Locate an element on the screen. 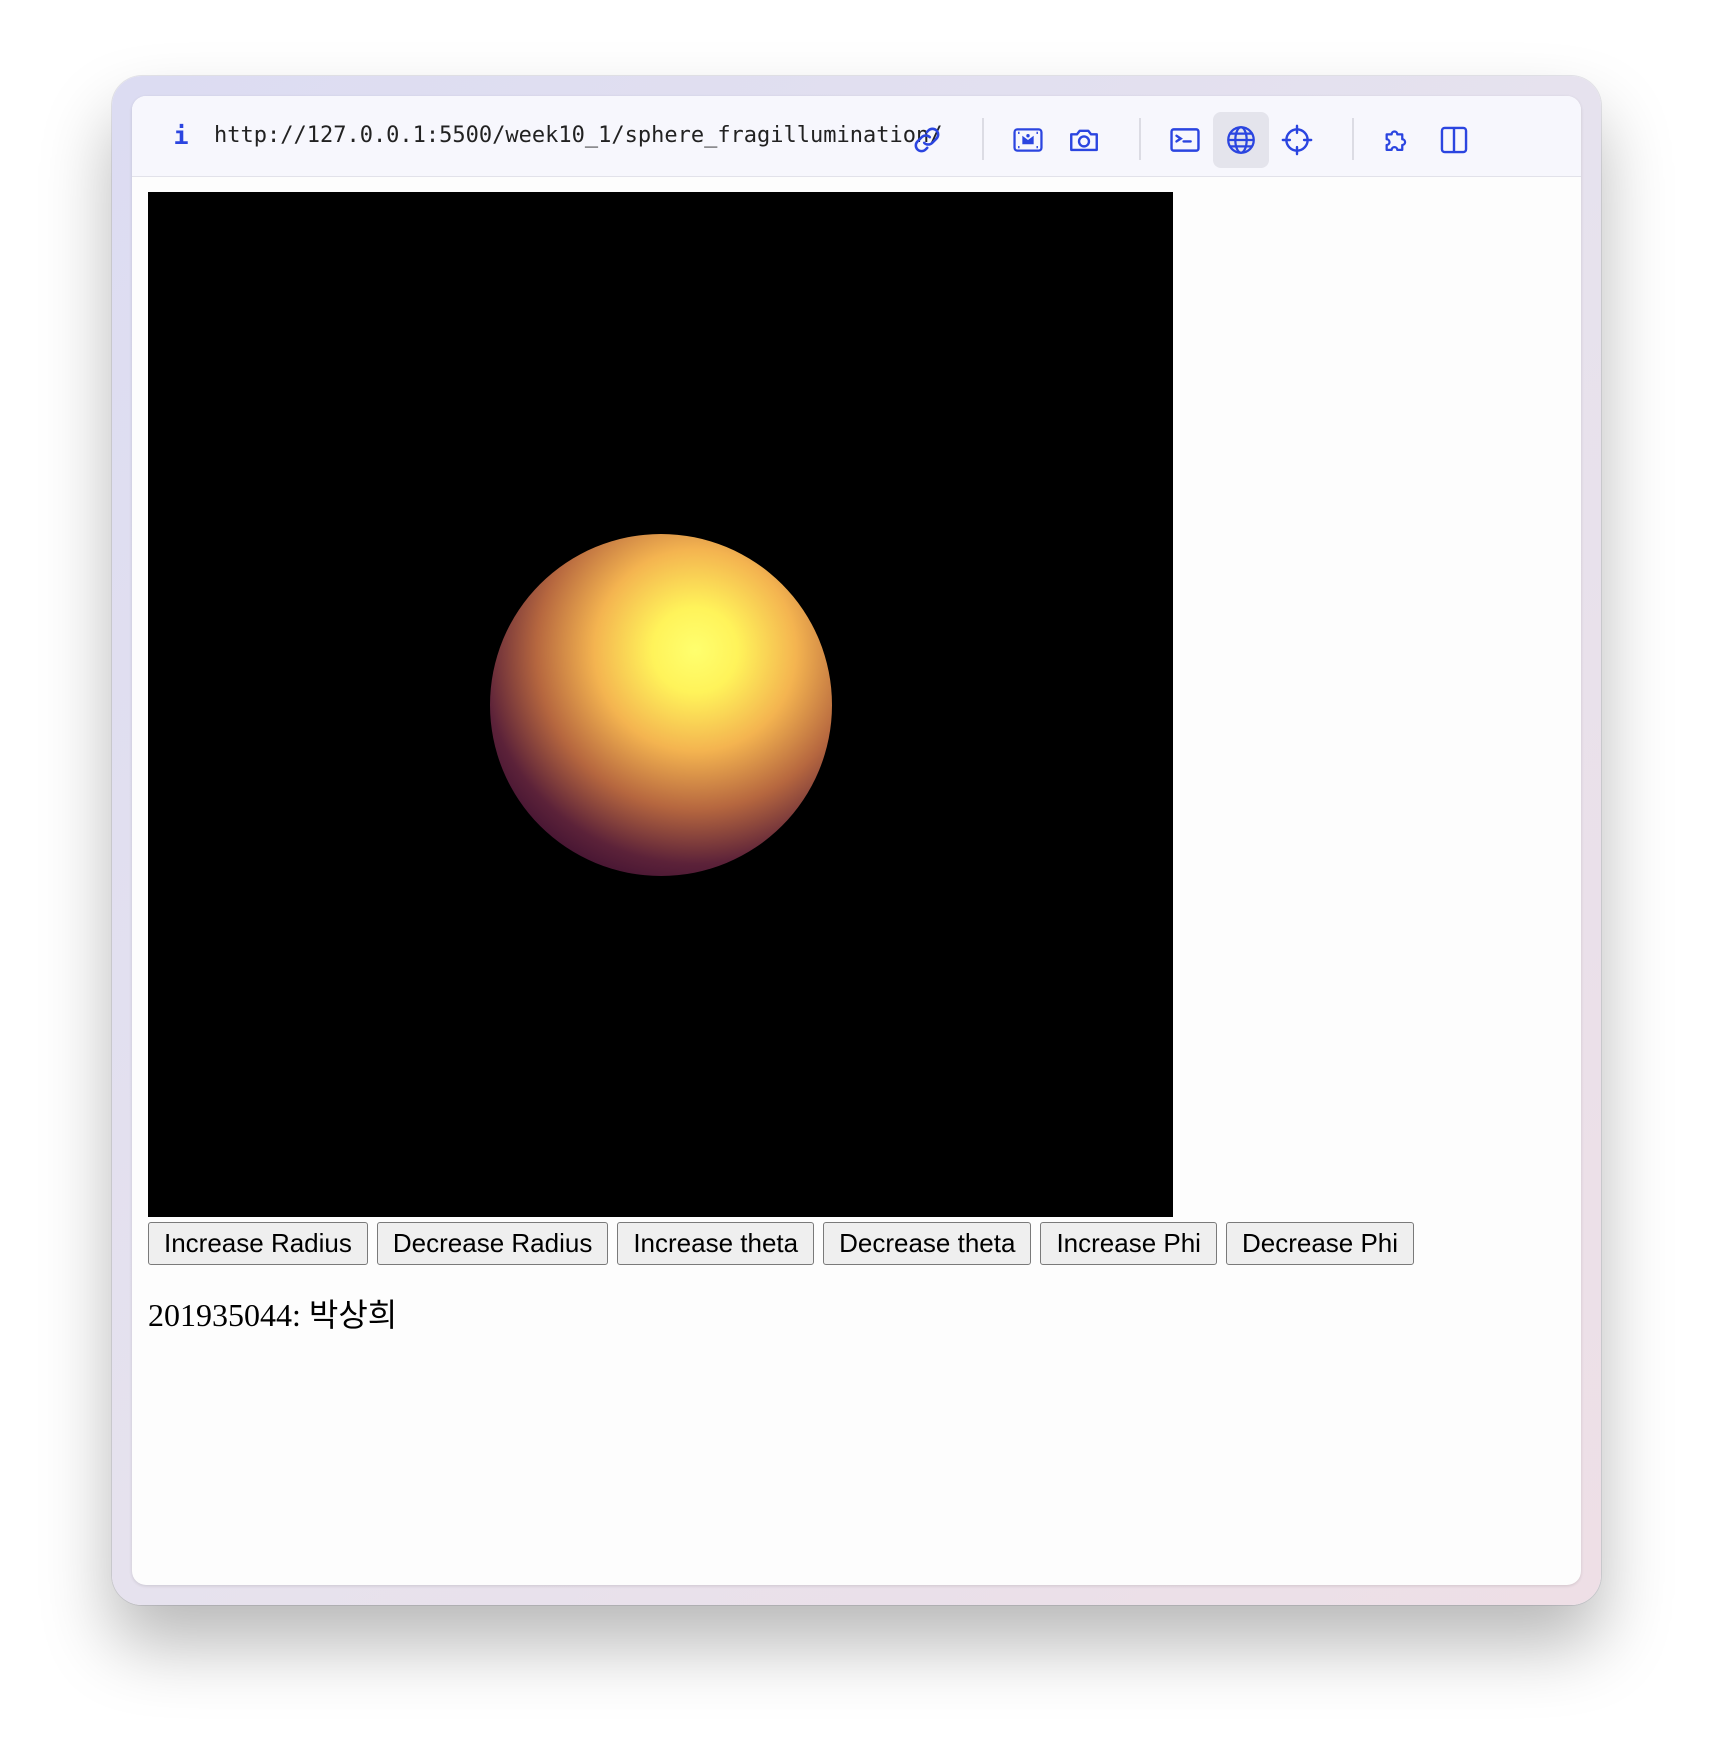 This screenshot has width=1710, height=1750. globe-icon is located at coordinates (1241, 140).